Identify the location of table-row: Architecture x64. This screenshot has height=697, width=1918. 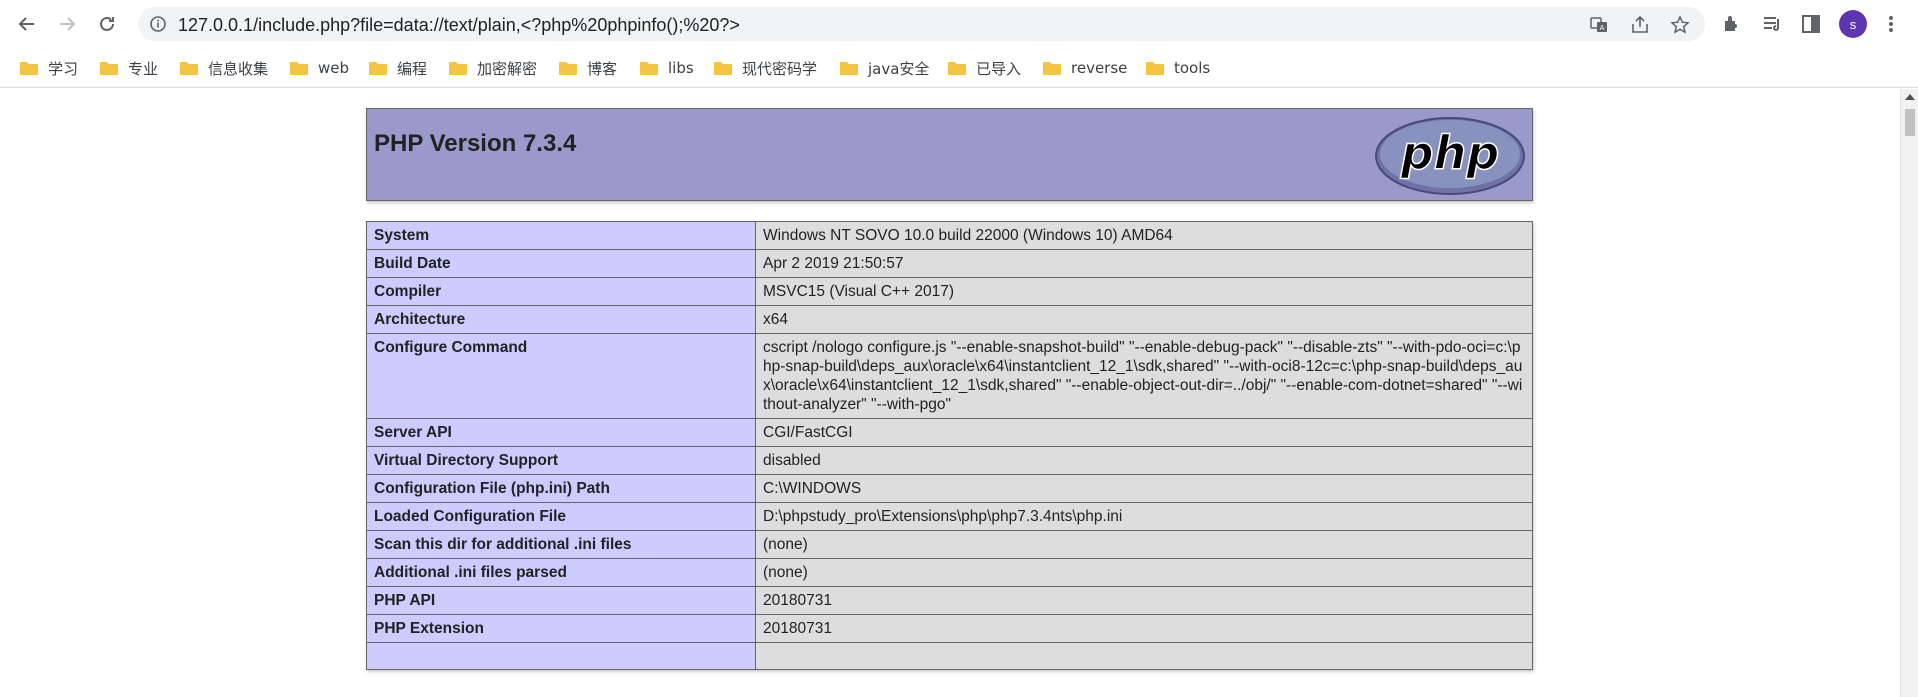
(949, 319).